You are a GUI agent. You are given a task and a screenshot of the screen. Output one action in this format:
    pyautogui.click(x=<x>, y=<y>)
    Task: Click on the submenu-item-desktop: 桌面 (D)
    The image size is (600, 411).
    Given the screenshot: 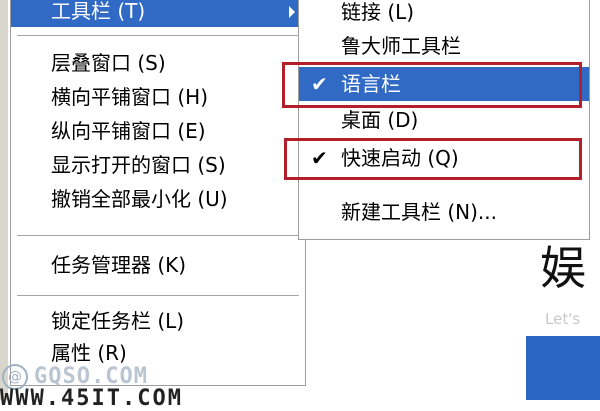 What is the action you would take?
    pyautogui.click(x=444, y=120)
    